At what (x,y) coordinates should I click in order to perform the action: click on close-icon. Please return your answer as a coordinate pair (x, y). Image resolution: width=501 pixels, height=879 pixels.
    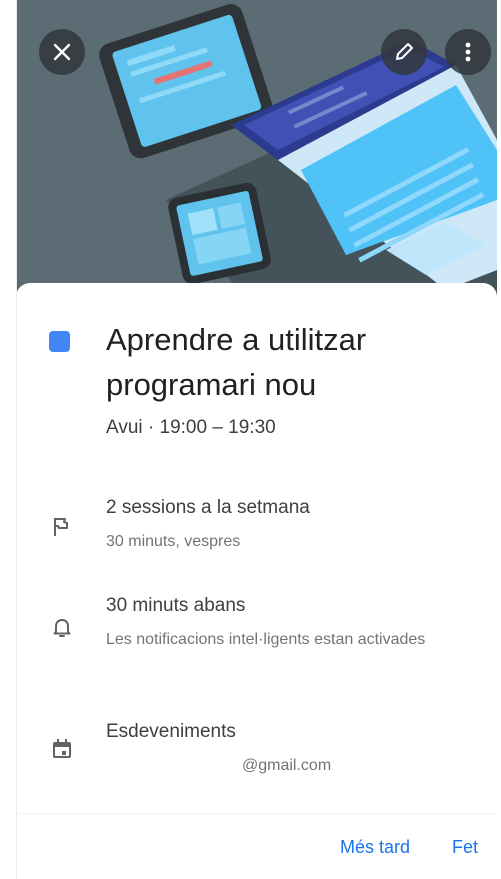
    Looking at the image, I should click on (62, 52).